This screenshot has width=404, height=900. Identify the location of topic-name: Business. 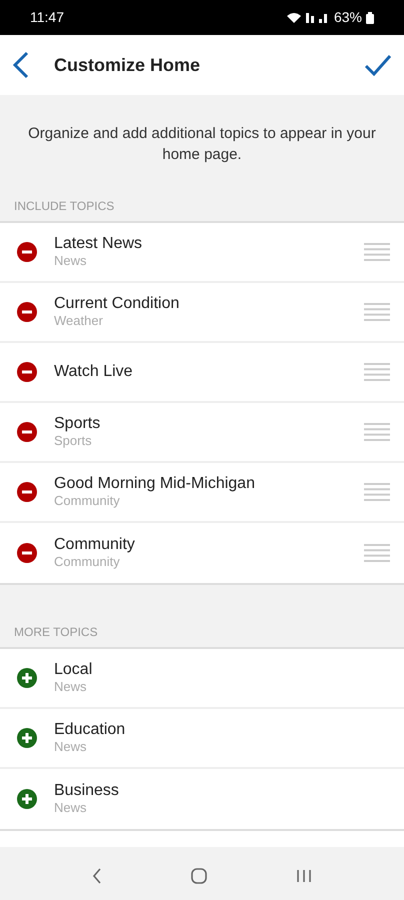
(87, 790).